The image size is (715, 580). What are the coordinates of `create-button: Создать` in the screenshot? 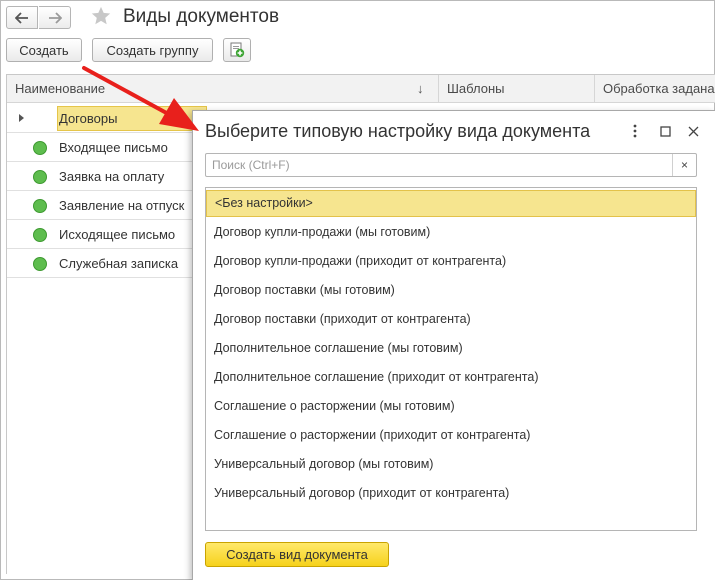 It's located at (44, 50).